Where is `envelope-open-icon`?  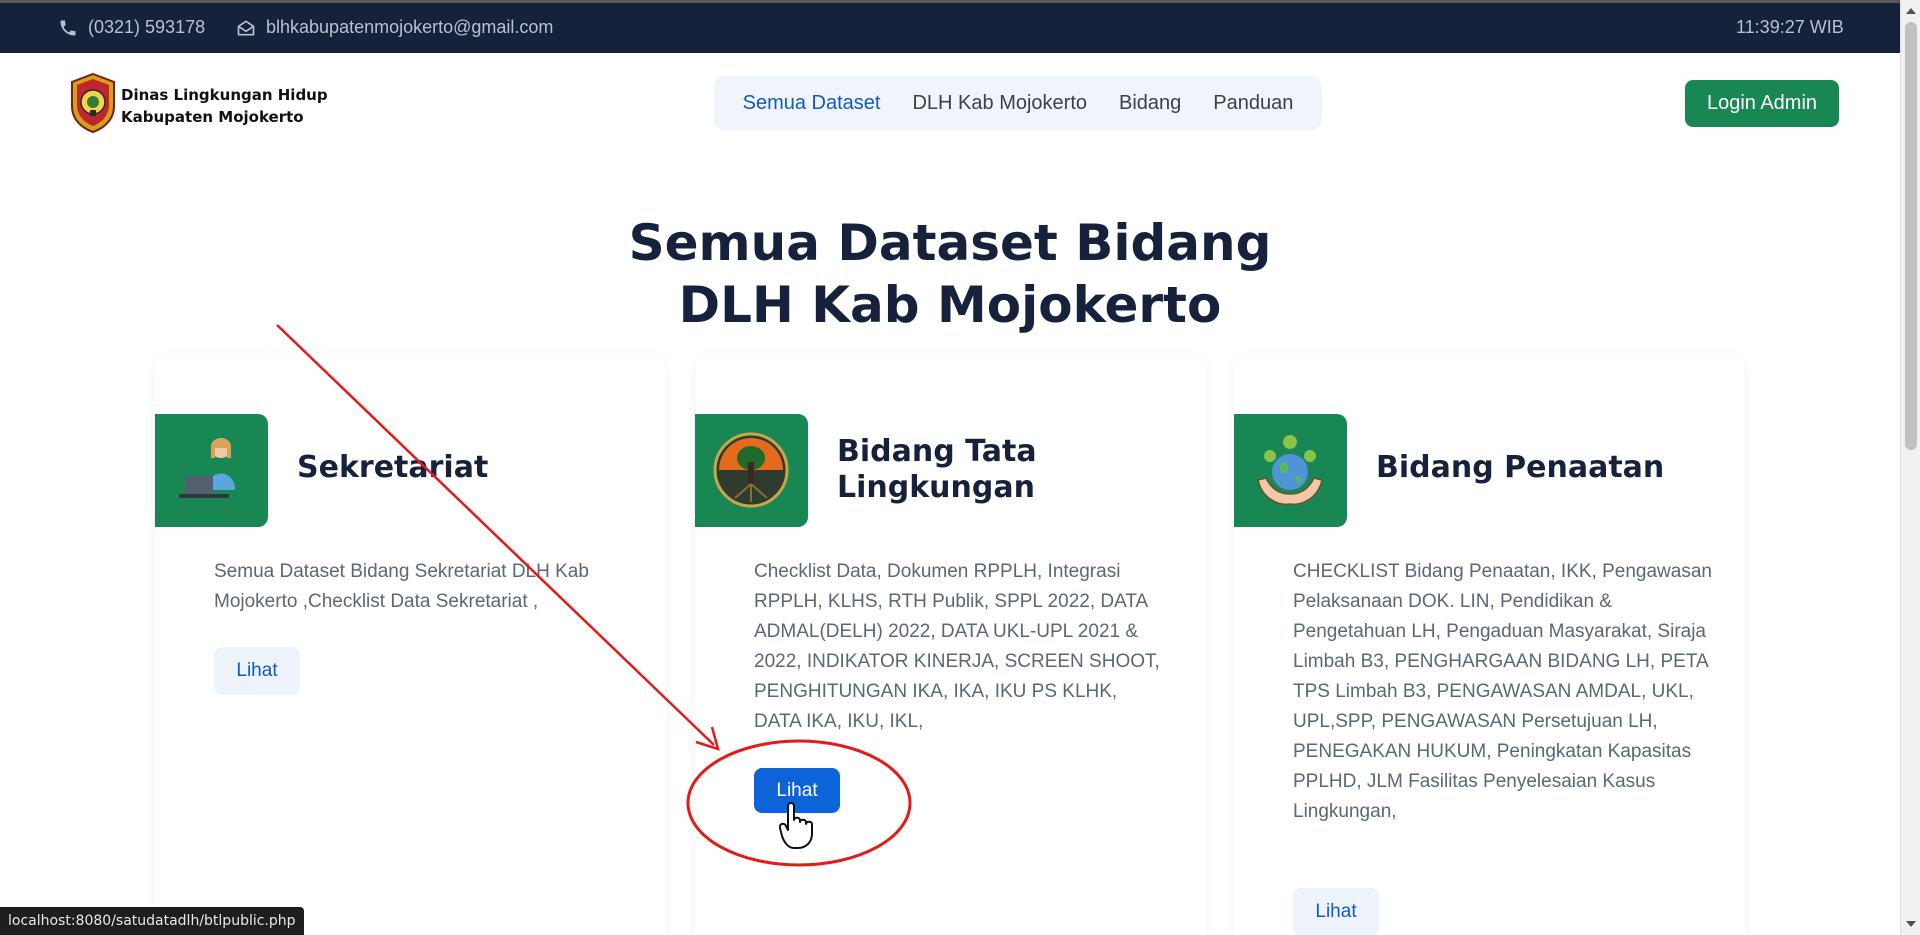 envelope-open-icon is located at coordinates (246, 28).